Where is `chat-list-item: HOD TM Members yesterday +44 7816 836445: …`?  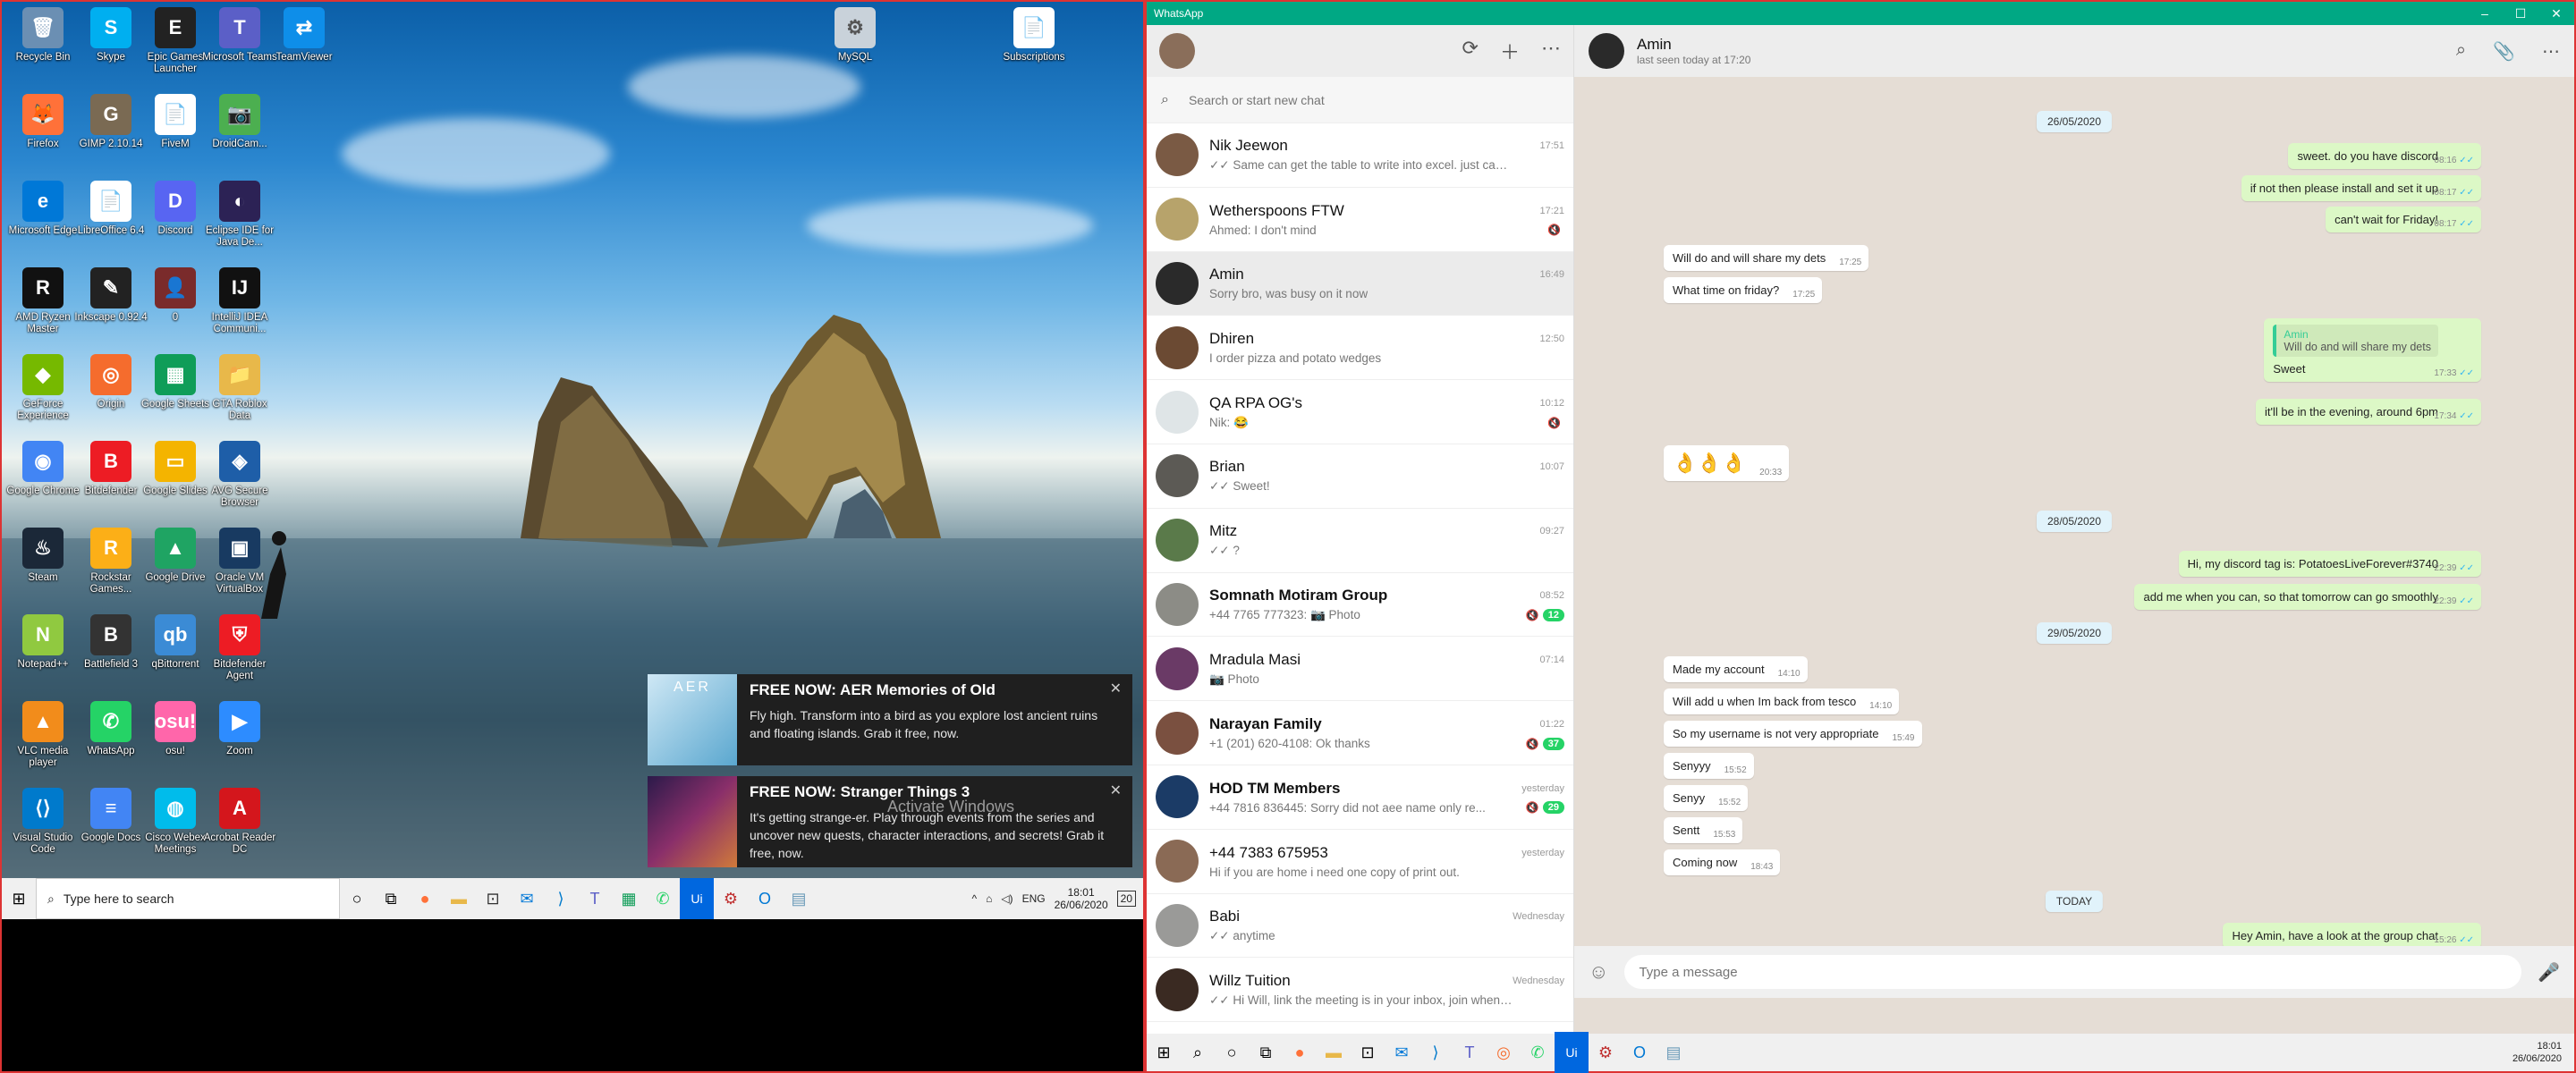
chat-list-item: HOD TM Members yesterday +44 7816 836445: … is located at coordinates (1360, 797).